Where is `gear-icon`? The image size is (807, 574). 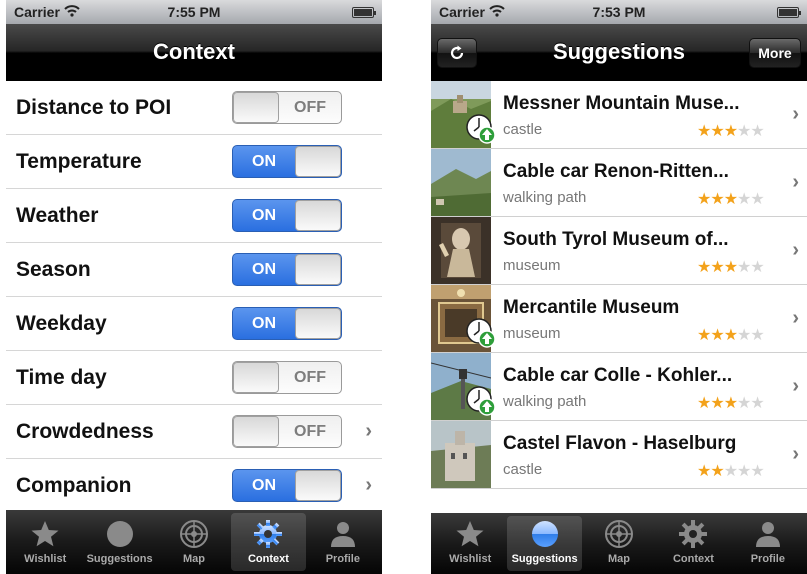 gear-icon is located at coordinates (268, 534).